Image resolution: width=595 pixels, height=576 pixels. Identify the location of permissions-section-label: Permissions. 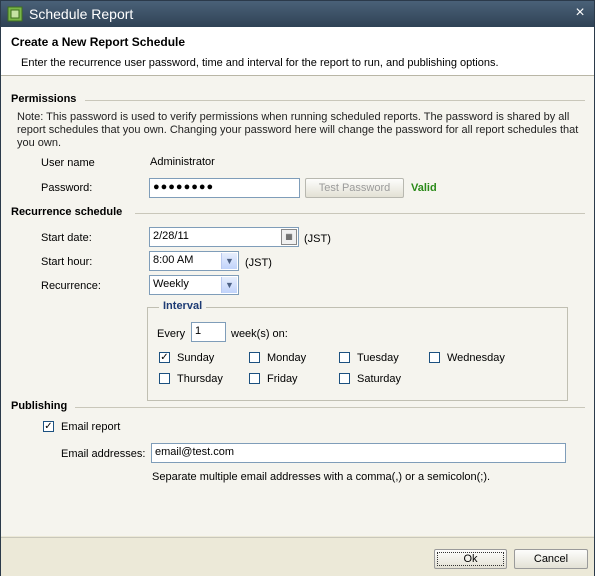
(44, 99).